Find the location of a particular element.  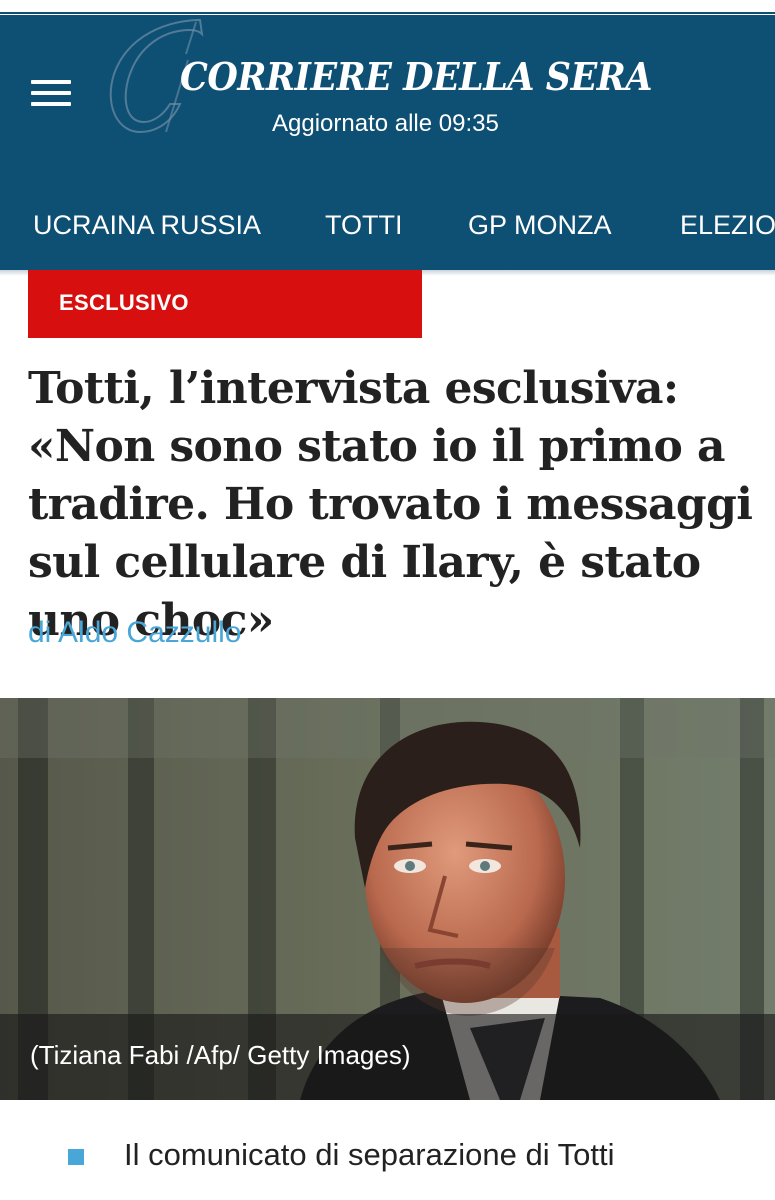

nav-item-elezioni: ELEZIO is located at coordinates (727, 225).